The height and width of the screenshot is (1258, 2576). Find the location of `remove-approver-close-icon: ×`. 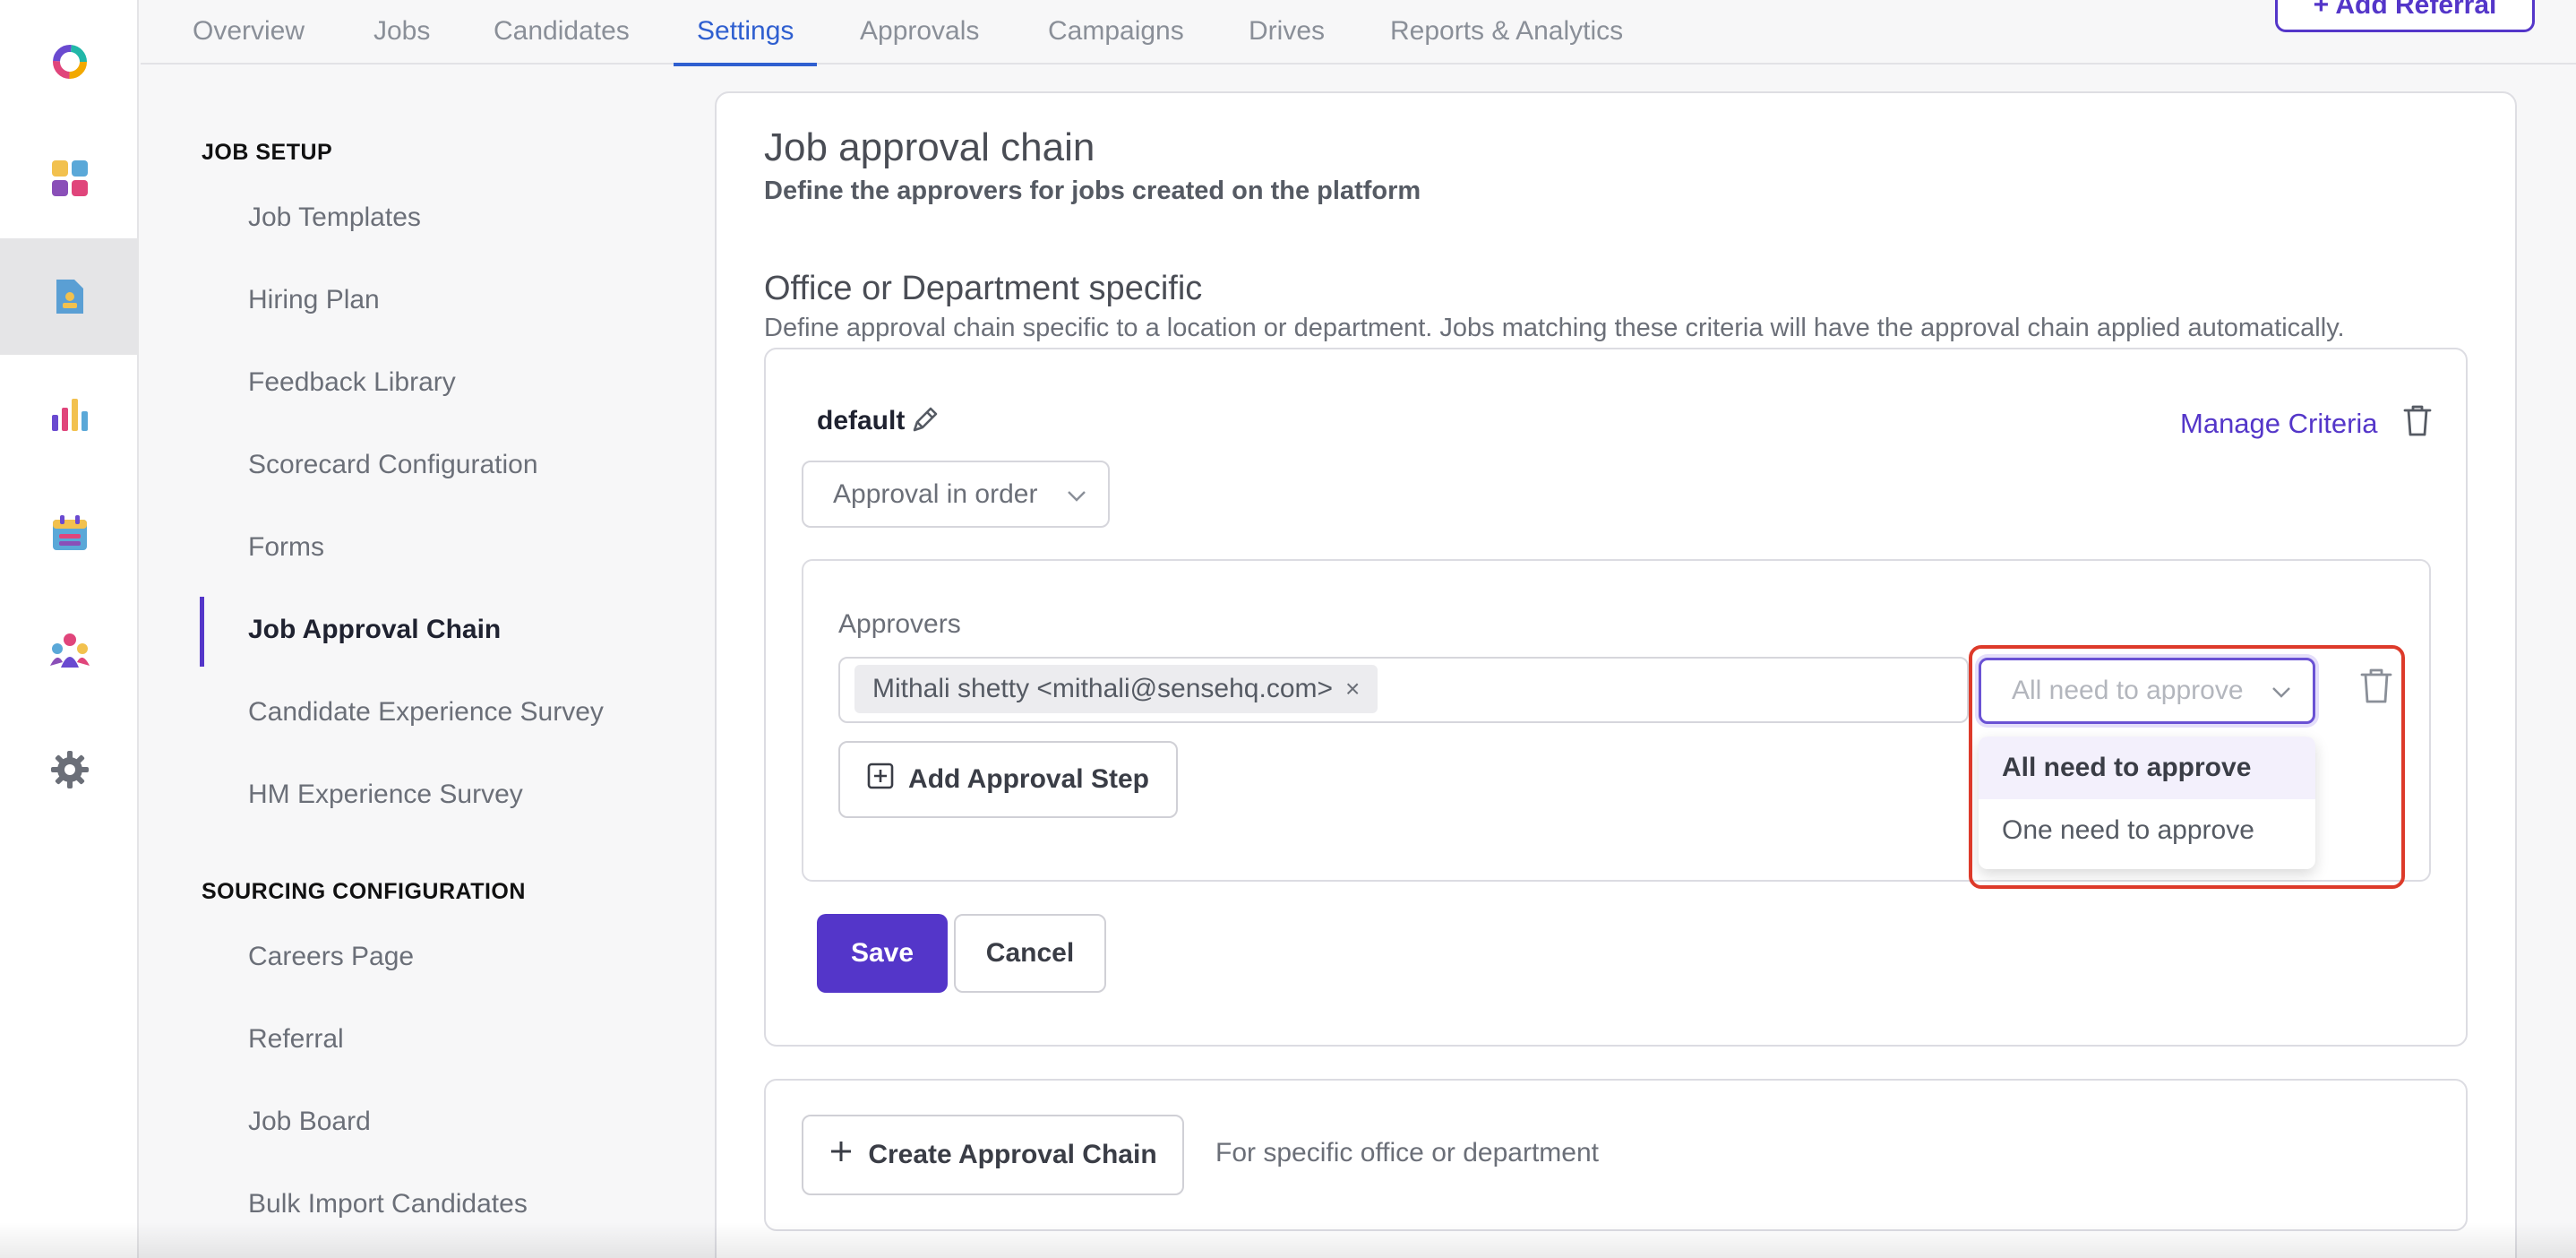

remove-approver-close-icon: × is located at coordinates (1352, 689).